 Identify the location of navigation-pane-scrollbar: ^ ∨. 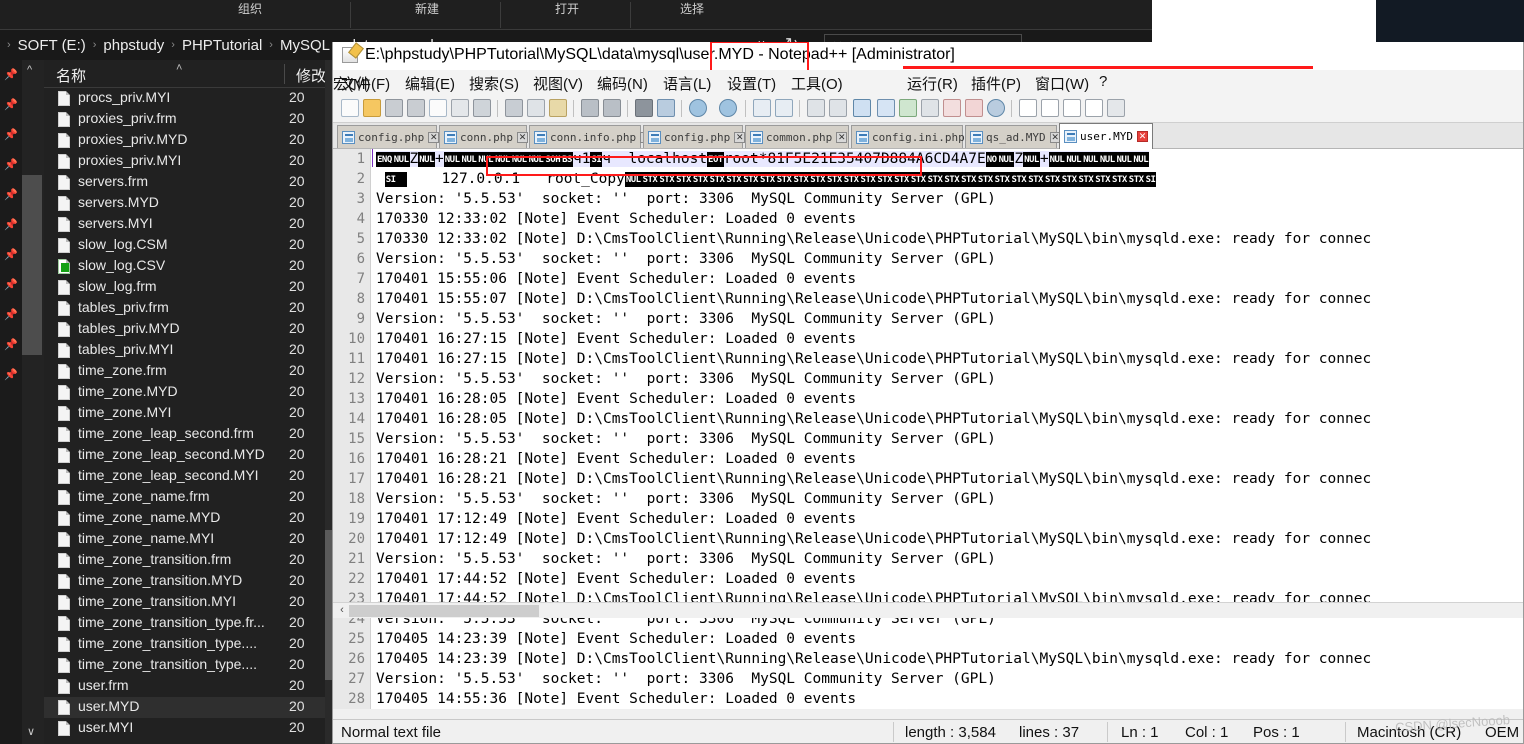
(33, 402).